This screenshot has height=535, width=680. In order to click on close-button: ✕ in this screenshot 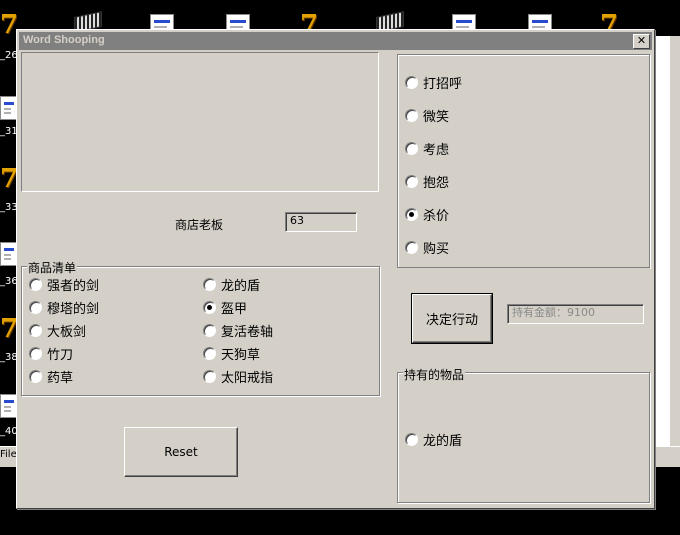, I will do `click(641, 41)`.